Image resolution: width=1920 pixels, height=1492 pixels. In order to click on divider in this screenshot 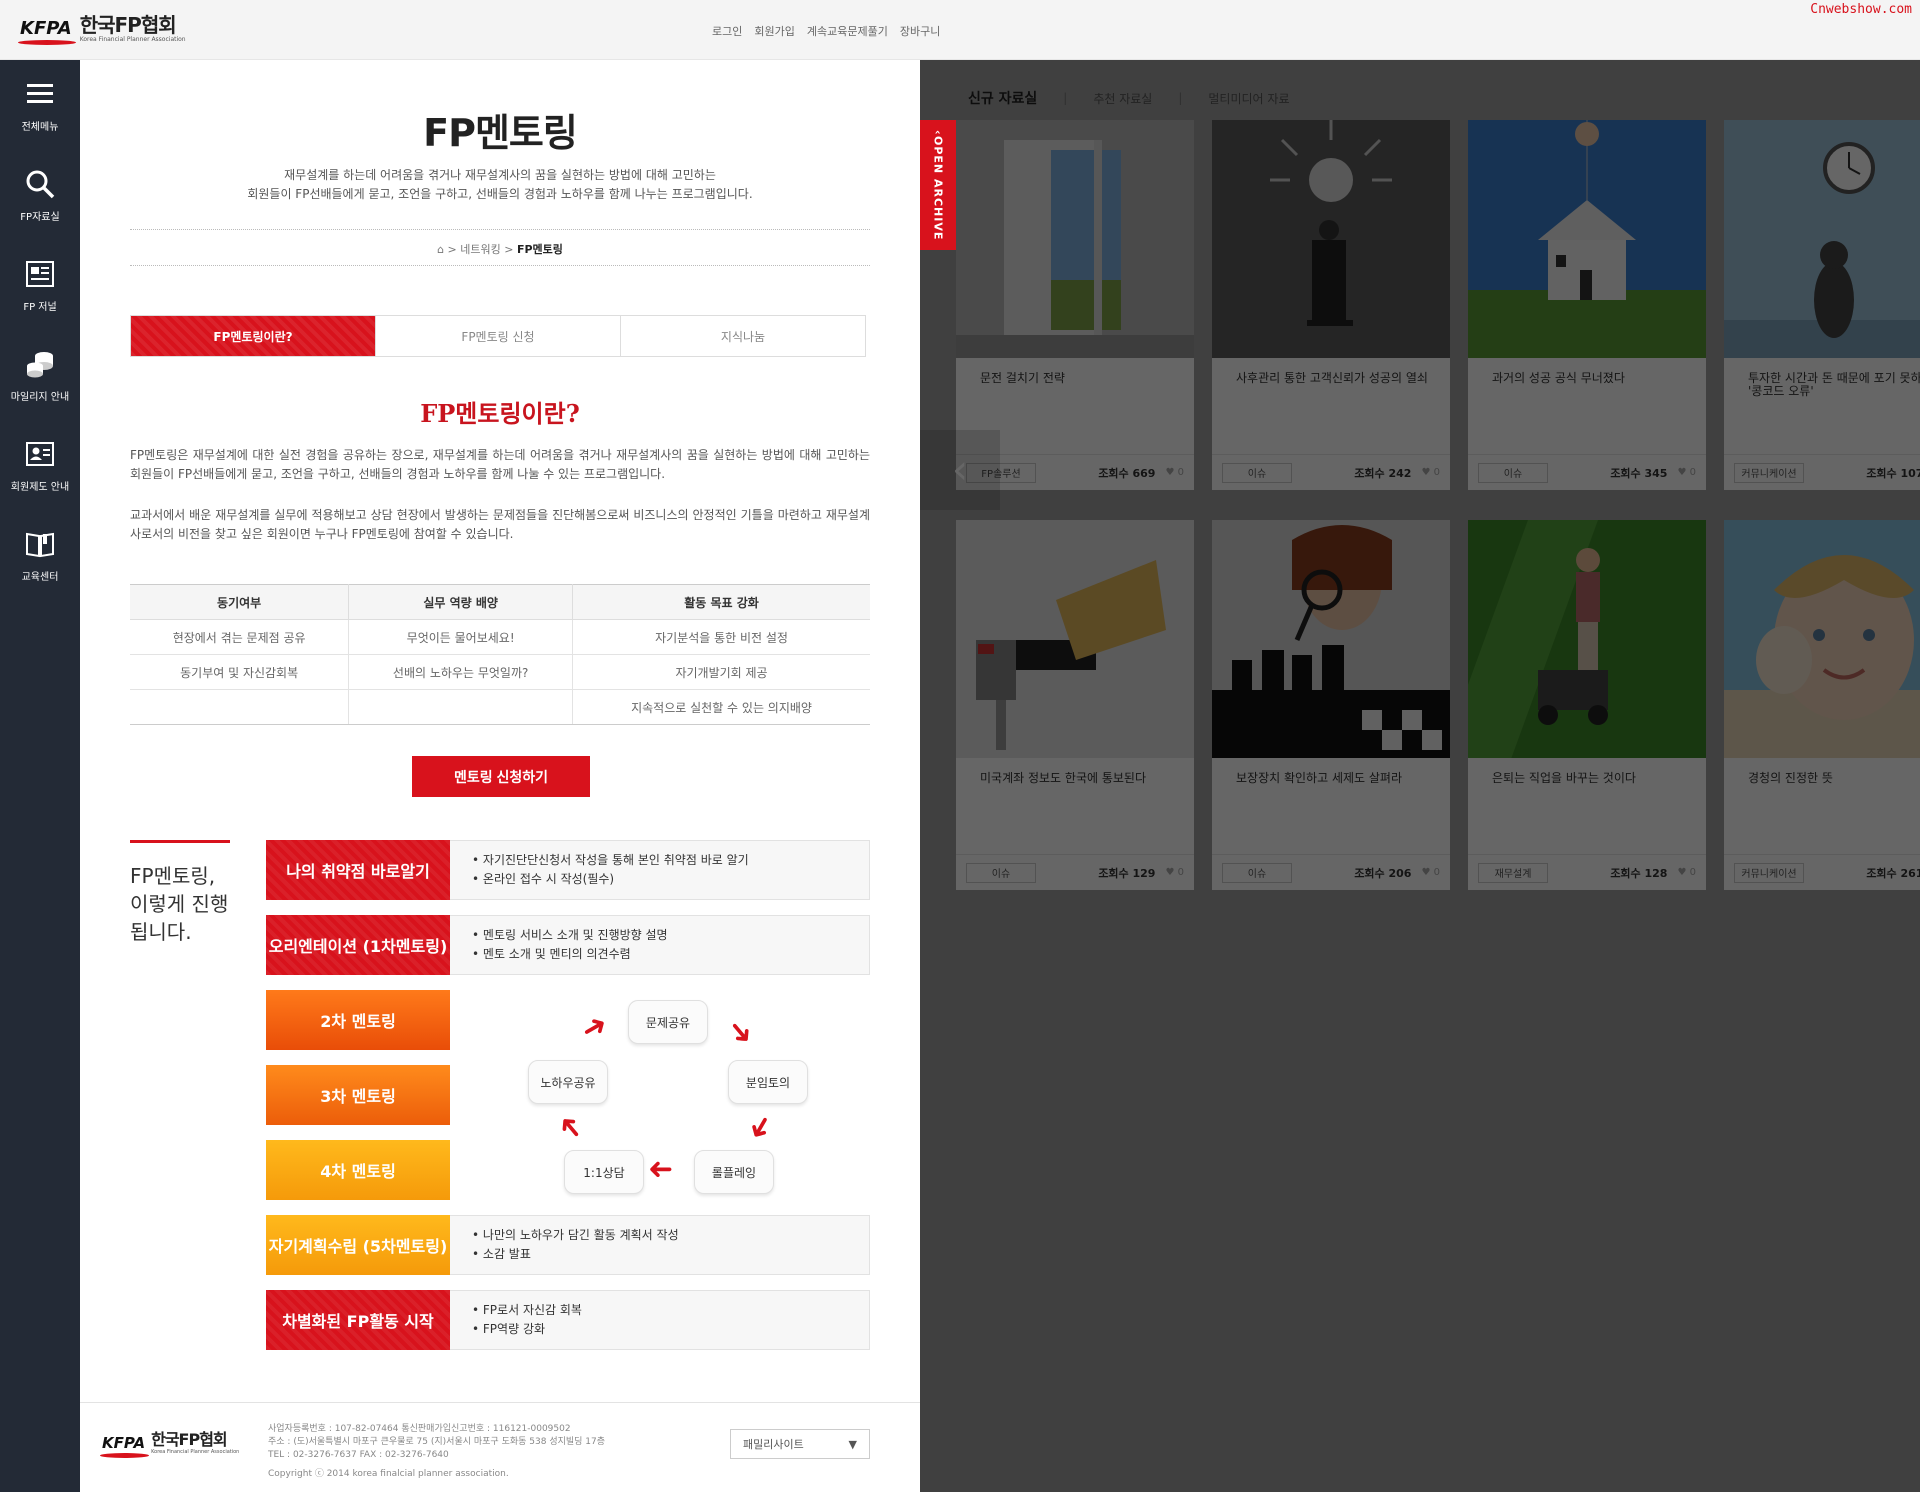, I will do `click(500, 265)`.